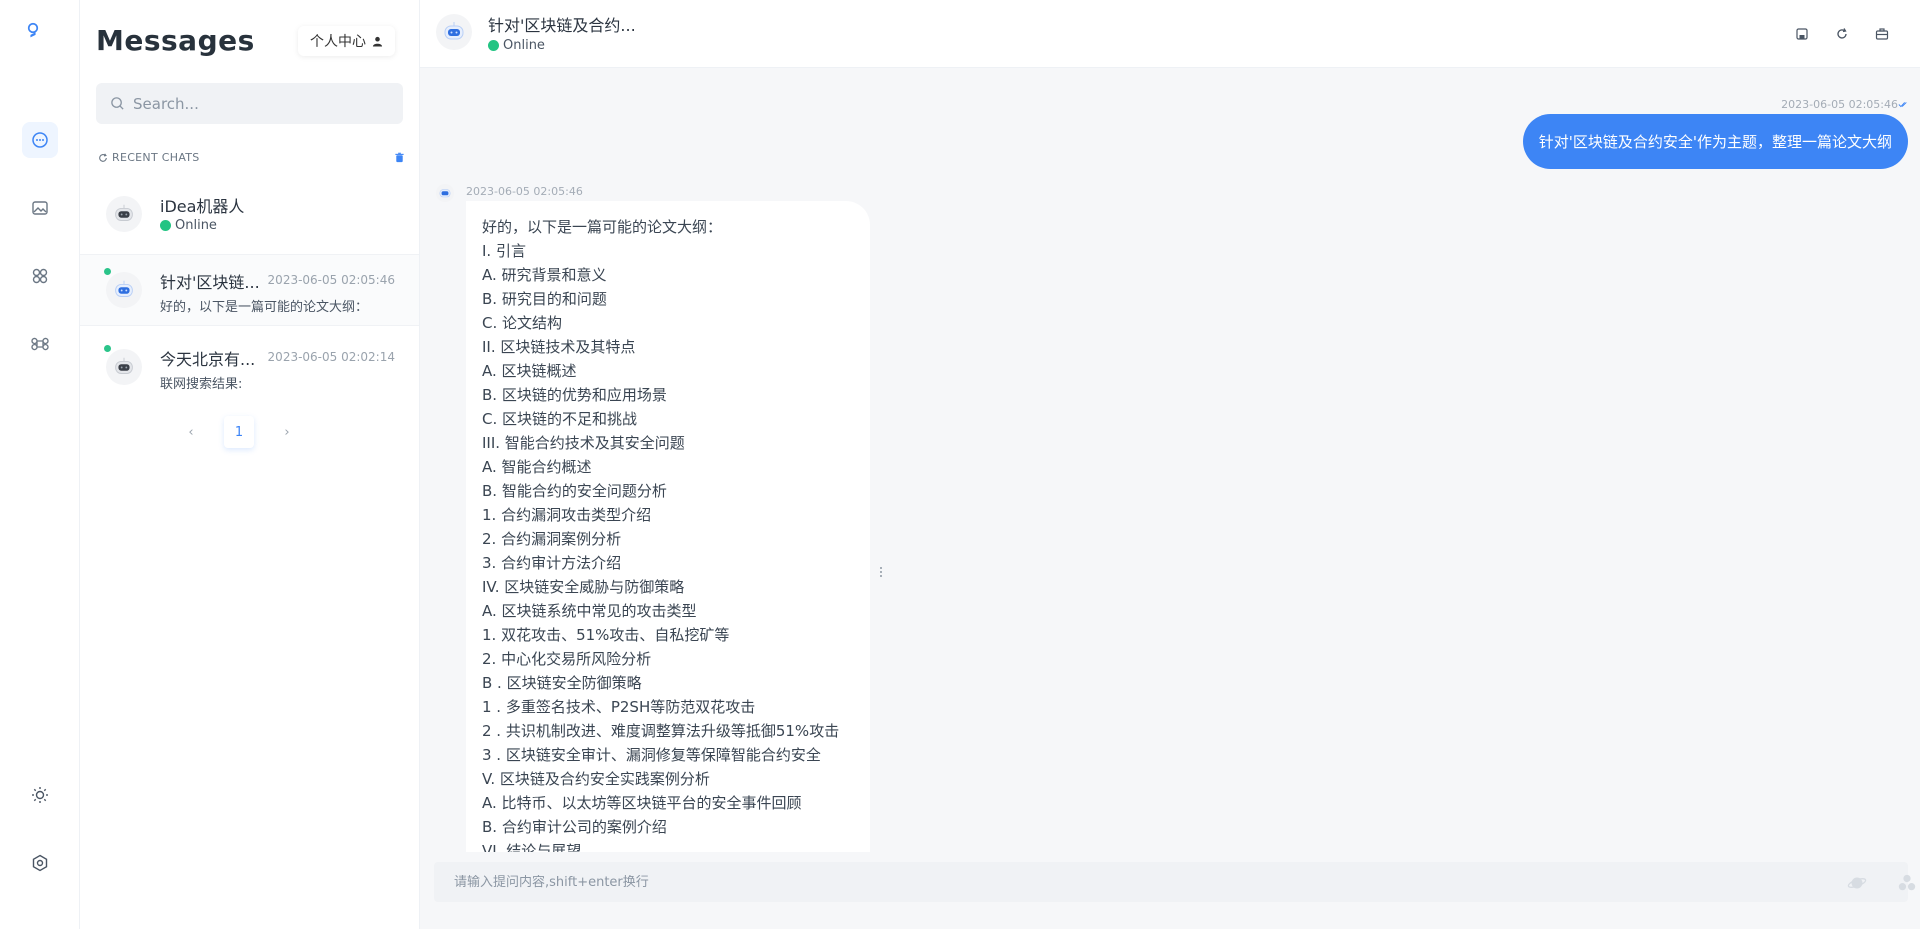 The width and height of the screenshot is (1920, 929). I want to click on settings-icon, so click(40, 863).